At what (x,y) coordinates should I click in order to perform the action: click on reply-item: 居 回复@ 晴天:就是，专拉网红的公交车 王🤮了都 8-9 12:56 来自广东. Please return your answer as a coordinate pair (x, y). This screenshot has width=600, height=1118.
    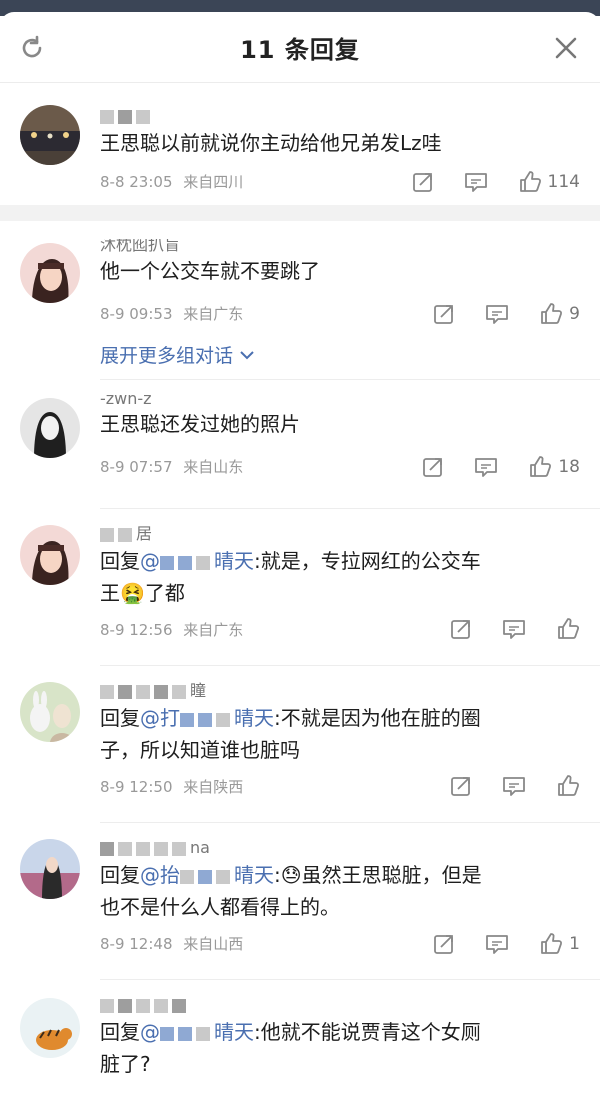
    Looking at the image, I should click on (300, 587).